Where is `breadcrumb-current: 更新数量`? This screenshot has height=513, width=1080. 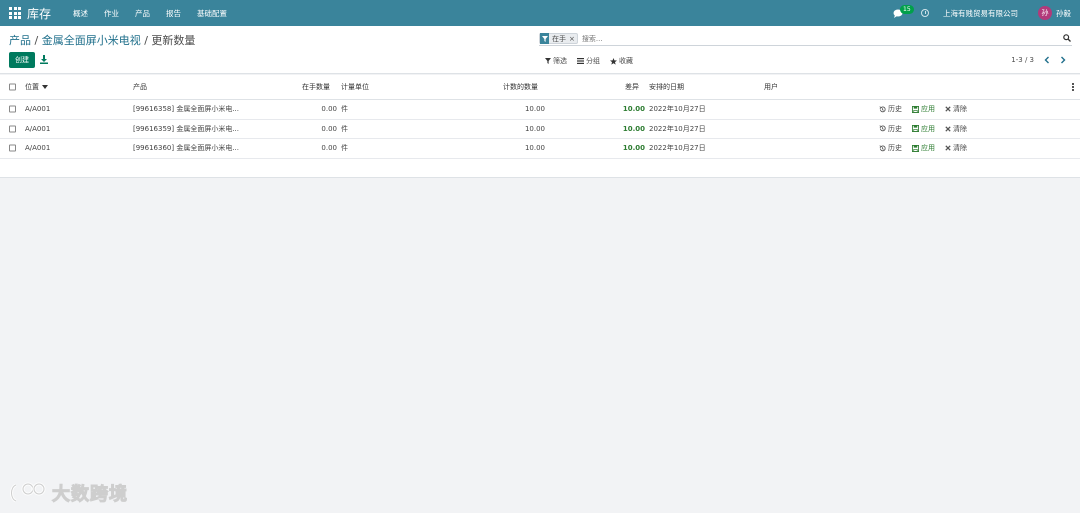
breadcrumb-current: 更新数量 is located at coordinates (173, 40).